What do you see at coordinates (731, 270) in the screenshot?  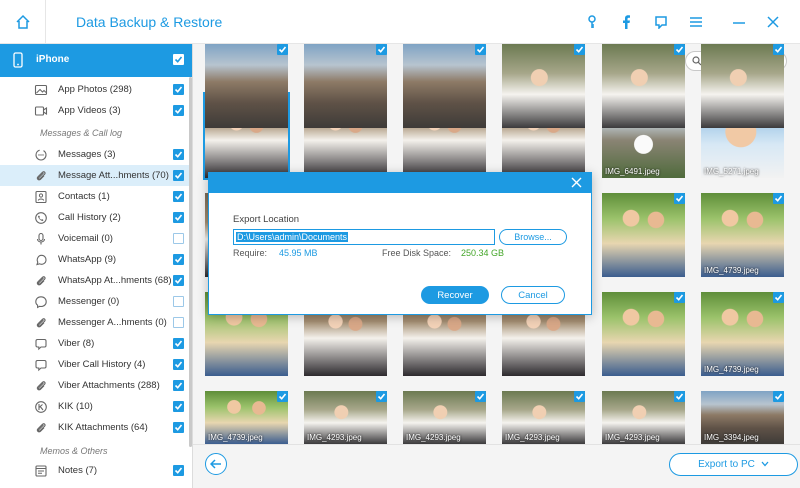 I see `photo-caption: IMG_4739.jpeg` at bounding box center [731, 270].